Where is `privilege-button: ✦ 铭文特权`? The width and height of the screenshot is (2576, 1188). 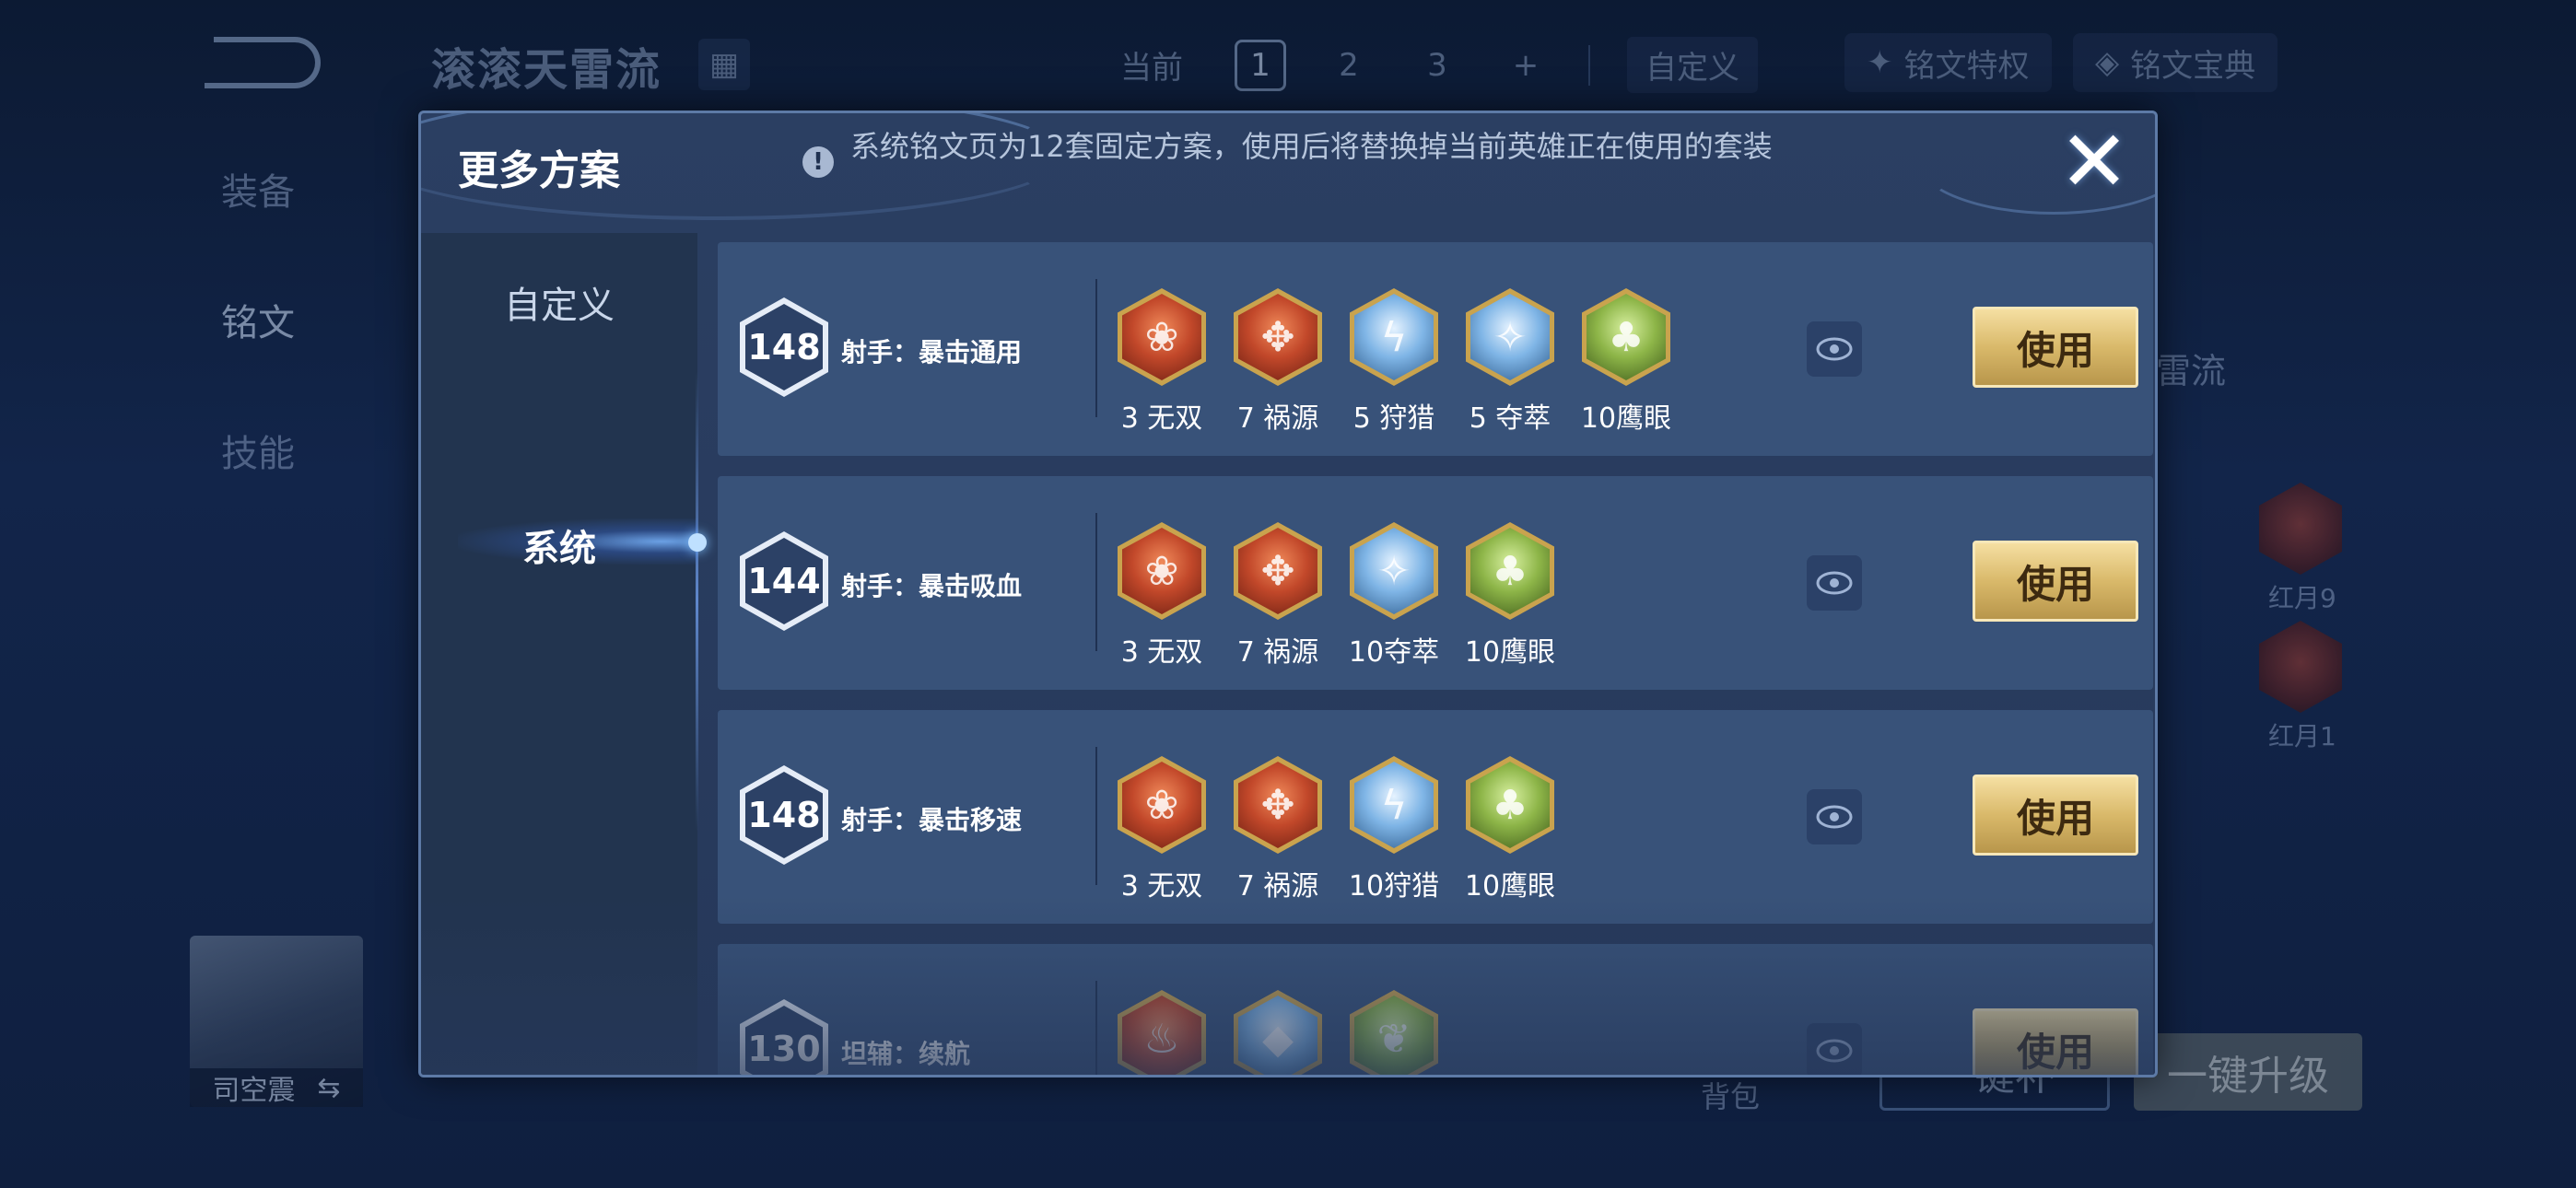
privilege-button: ✦ 铭文特权 is located at coordinates (1948, 63).